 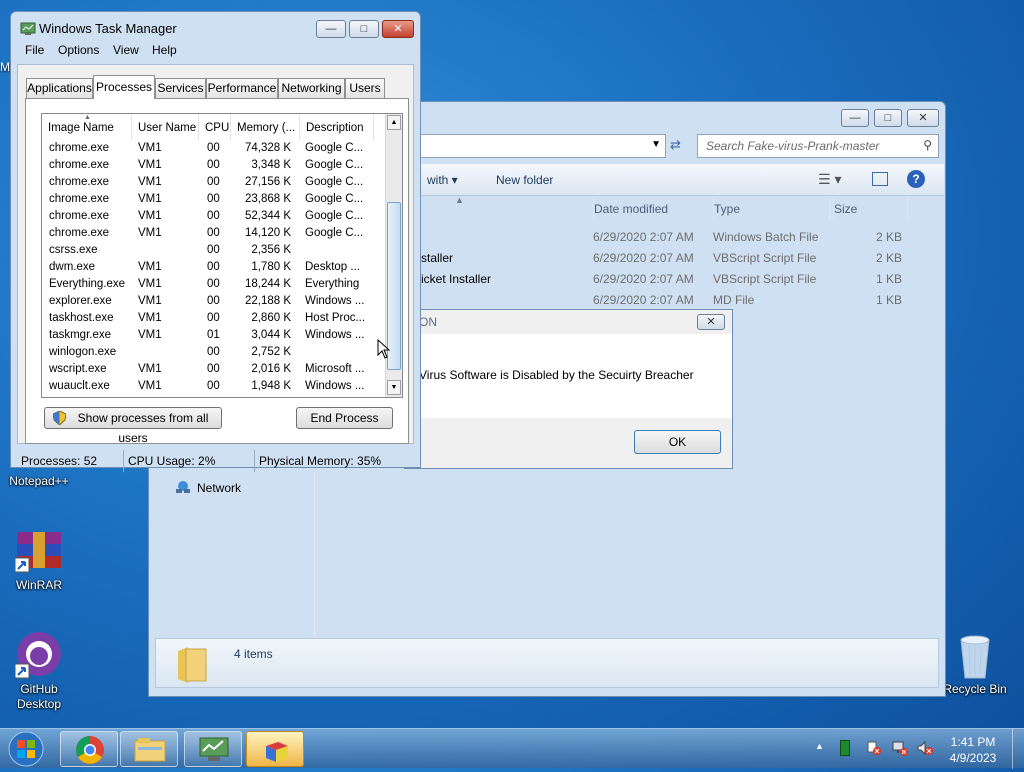 I want to click on explorer-close-button: ✕, so click(x=923, y=118).